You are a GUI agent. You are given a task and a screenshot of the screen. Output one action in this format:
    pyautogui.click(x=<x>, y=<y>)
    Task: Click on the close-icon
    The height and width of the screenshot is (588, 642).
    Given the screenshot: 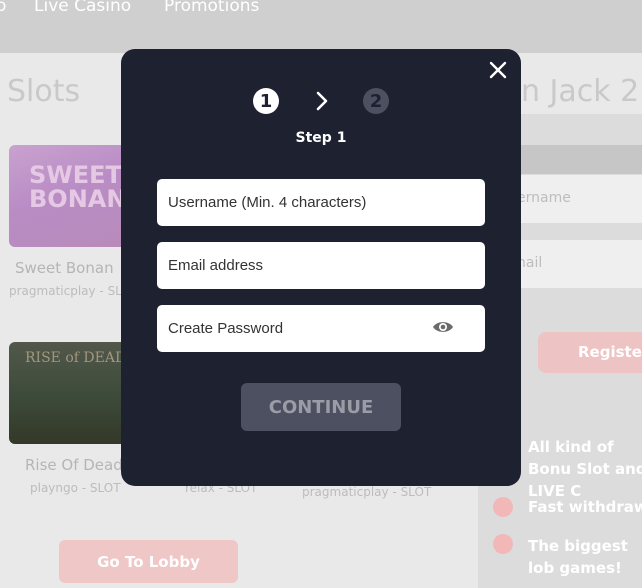 What is the action you would take?
    pyautogui.click(x=498, y=70)
    